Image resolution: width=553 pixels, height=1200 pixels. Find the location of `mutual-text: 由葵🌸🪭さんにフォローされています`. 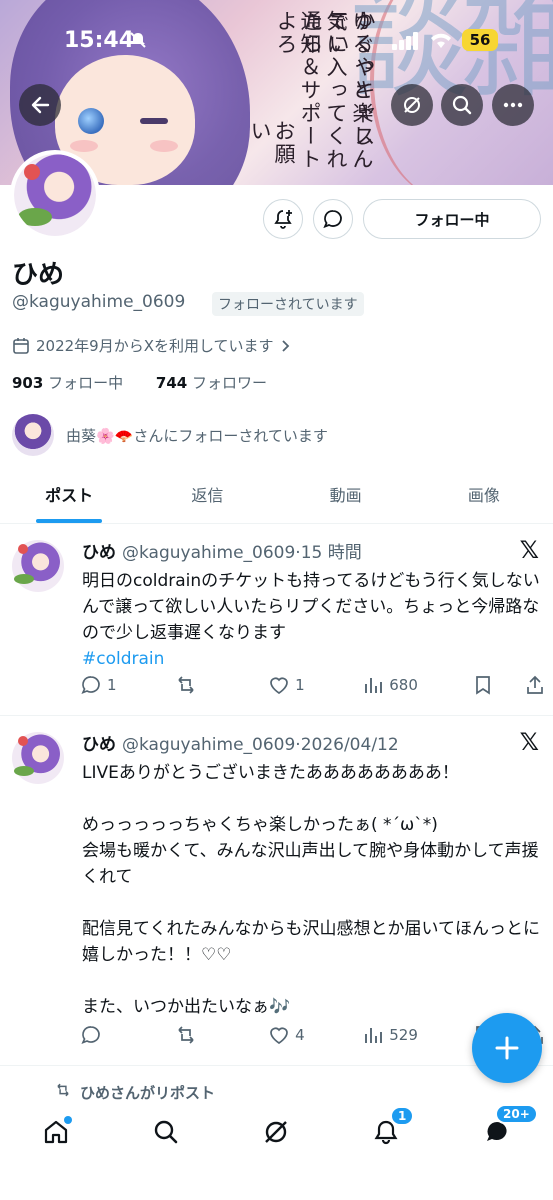

mutual-text: 由葵🌸🪭さんにフォローされています is located at coordinates (197, 435).